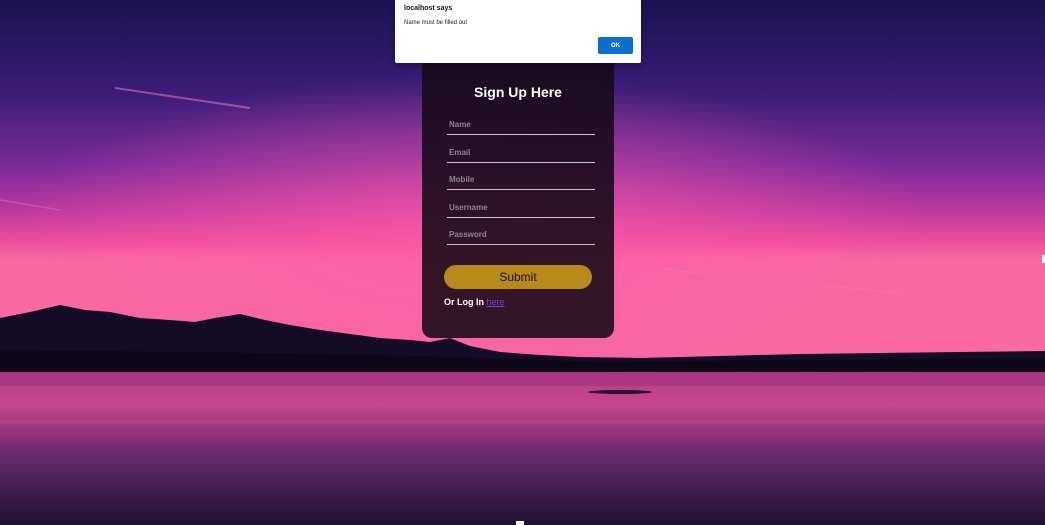  Describe the element at coordinates (521, 235) in the screenshot. I see `password-field` at that location.